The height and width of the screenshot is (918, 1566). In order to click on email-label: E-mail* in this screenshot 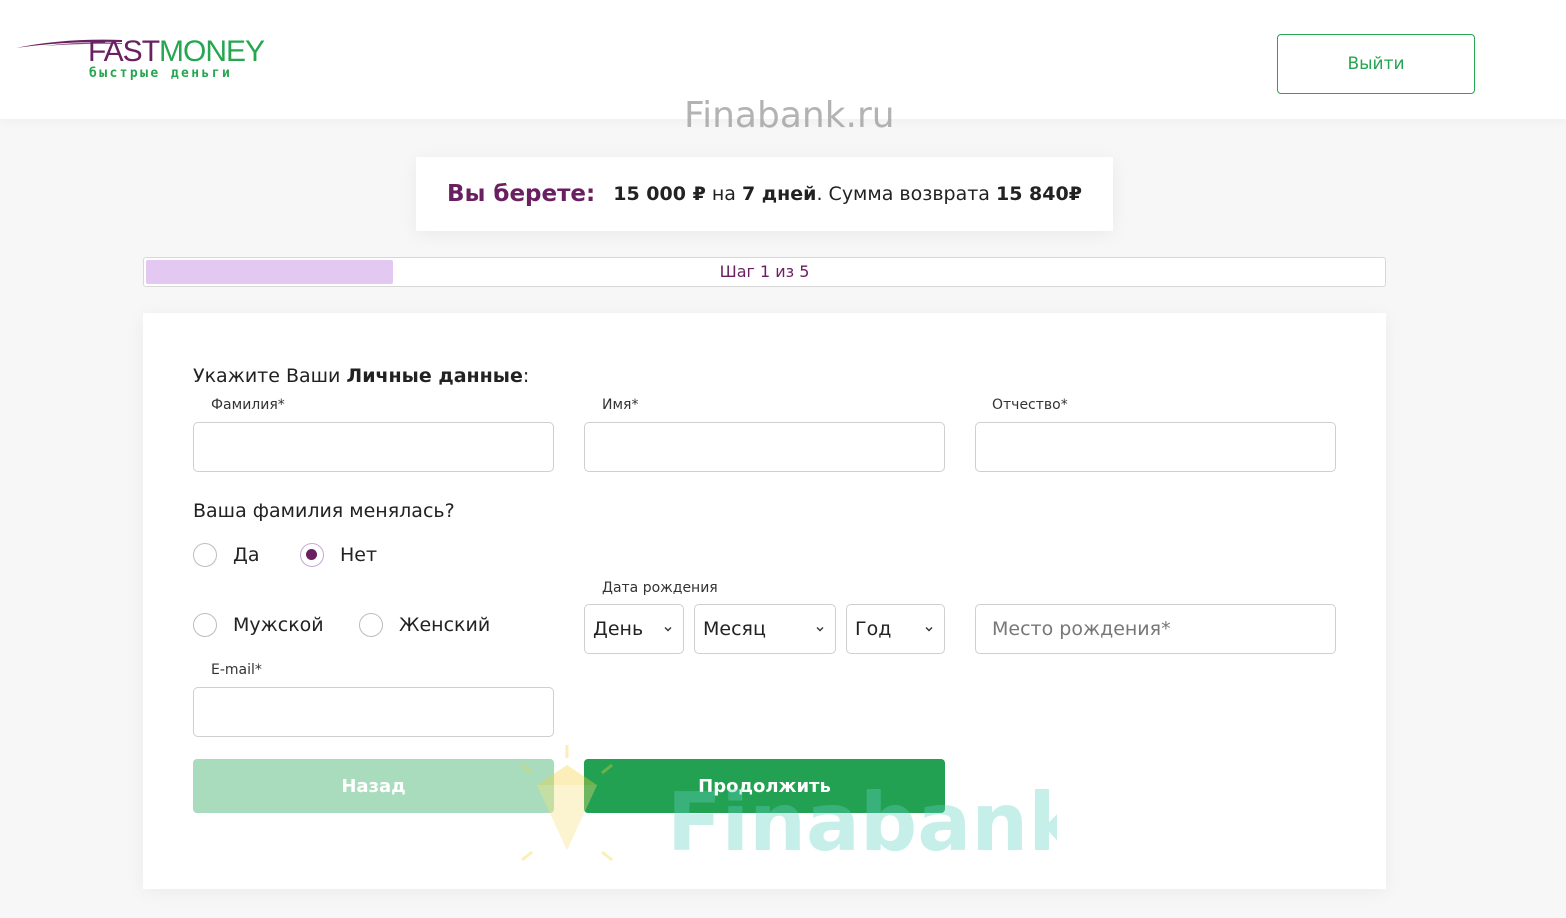, I will do `click(236, 670)`.